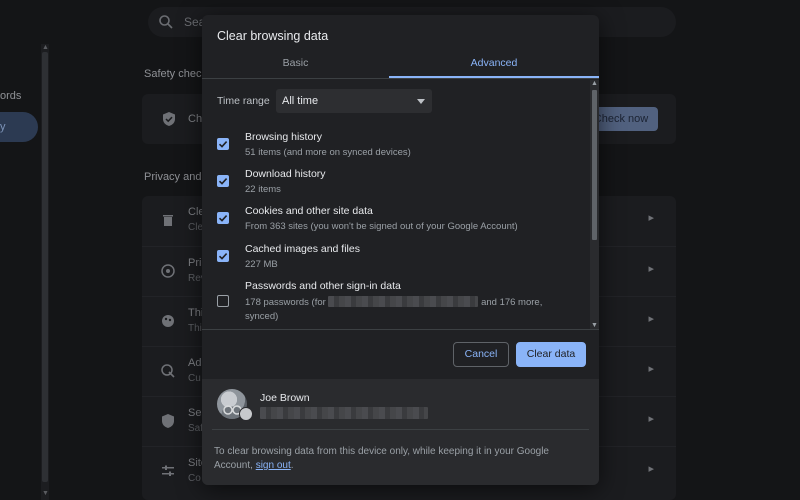 This screenshot has width=800, height=500. I want to click on cookies-checkbox, so click(223, 218).